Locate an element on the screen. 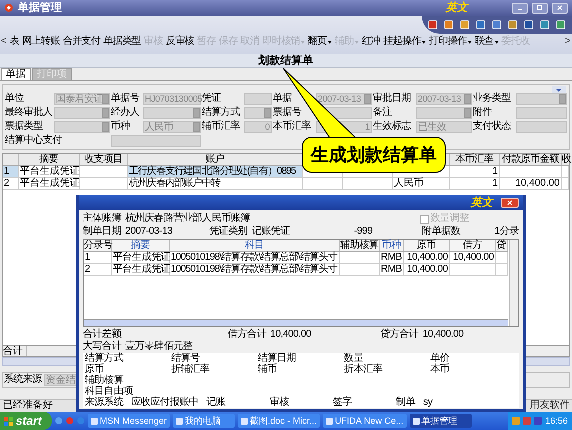 The image size is (572, 430). vertical-scrollbar is located at coordinates (513, 283).